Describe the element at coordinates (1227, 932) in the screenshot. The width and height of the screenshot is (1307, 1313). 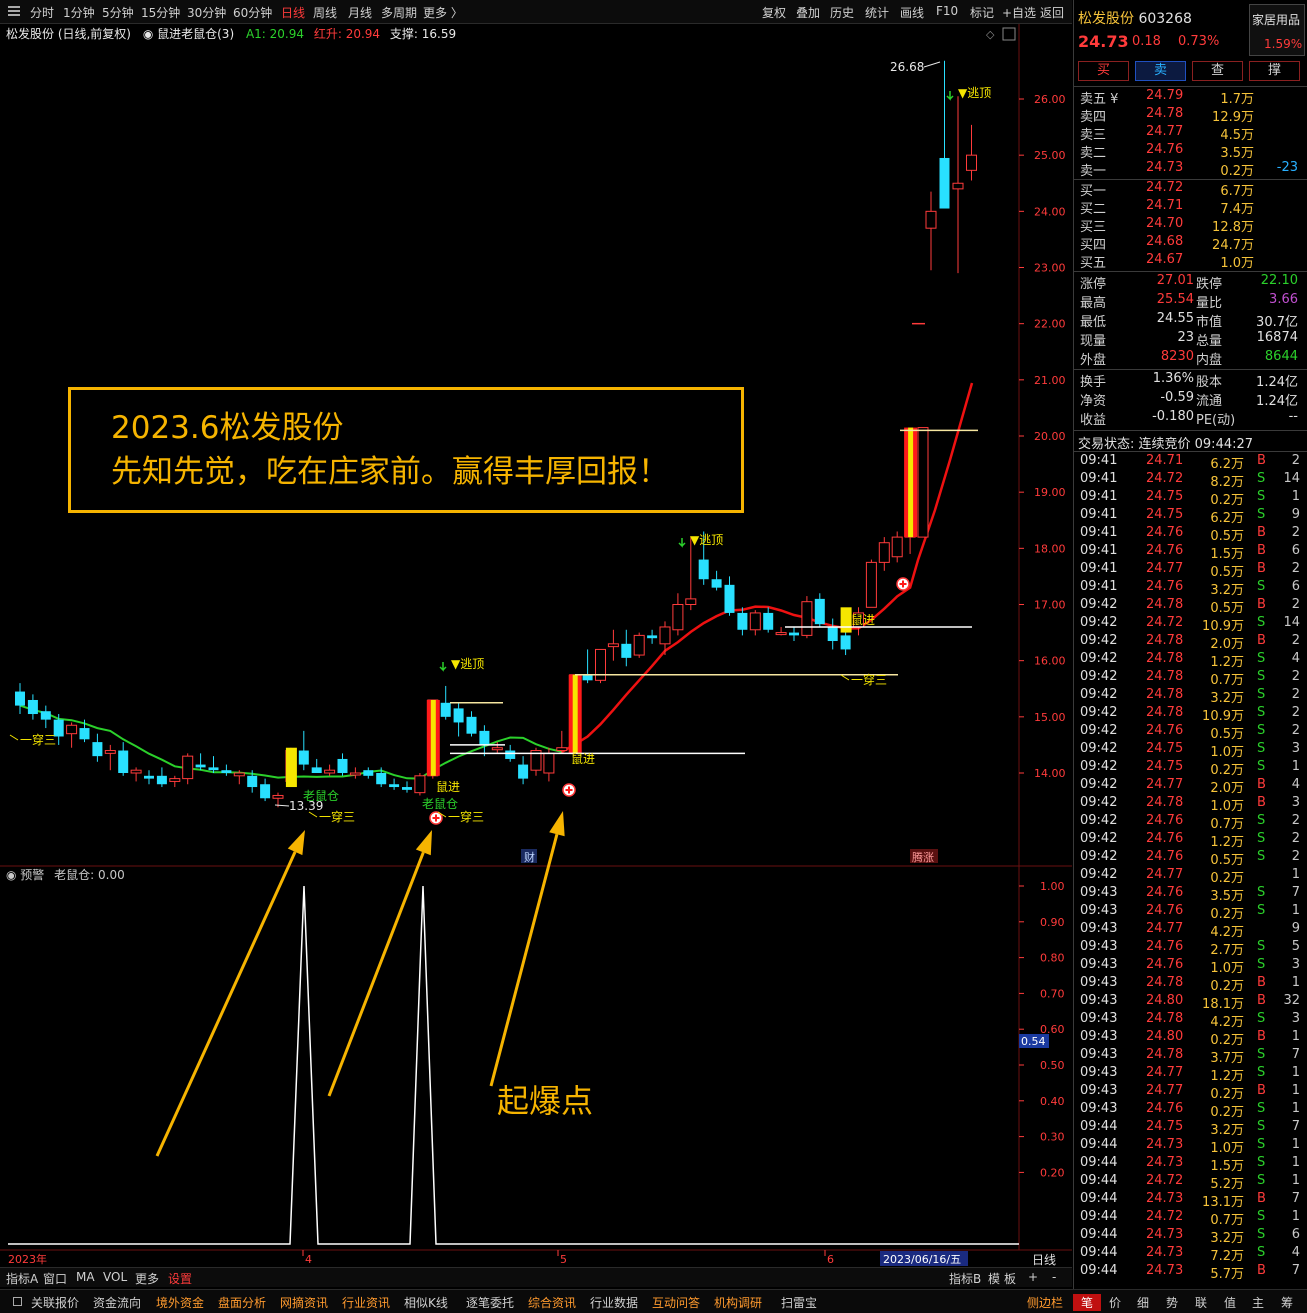
I see `tick-volume: 4.2万` at that location.